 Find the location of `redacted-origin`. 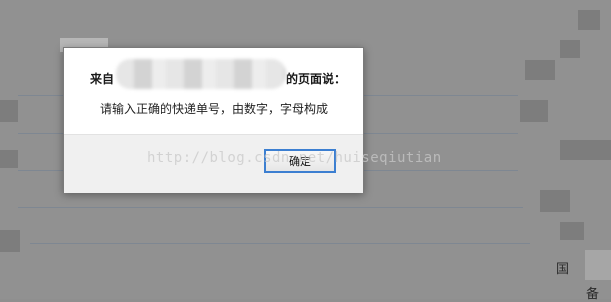

redacted-origin is located at coordinates (201, 74).